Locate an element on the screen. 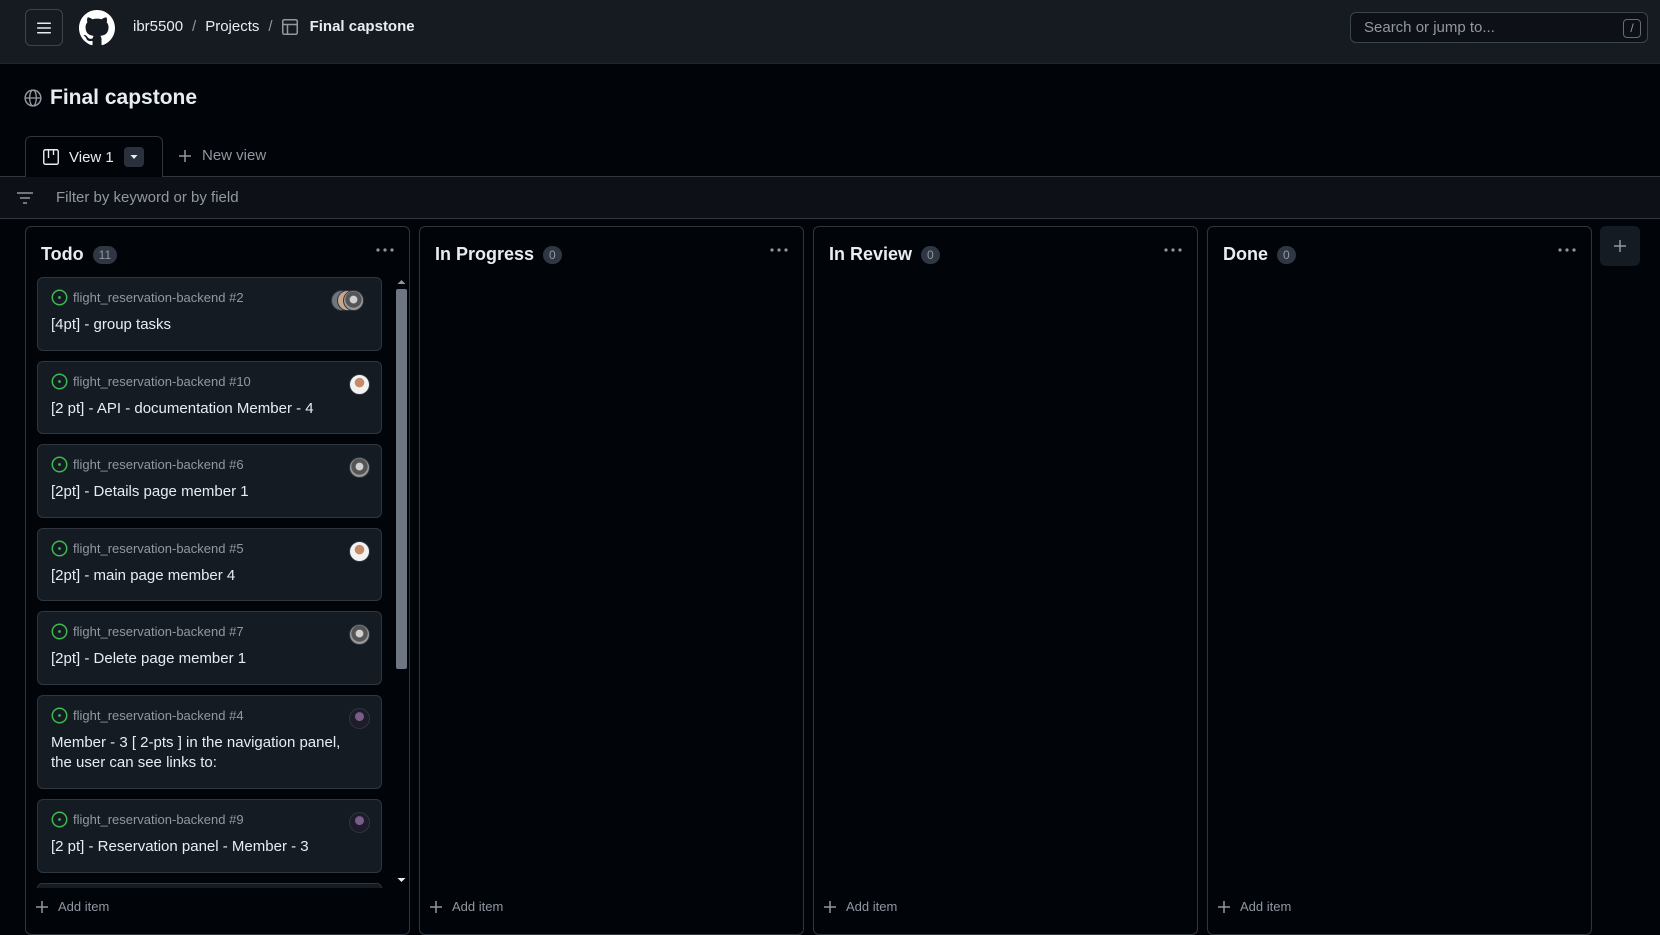 The height and width of the screenshot is (935, 1660). scrollbar-thumb is located at coordinates (401, 479).